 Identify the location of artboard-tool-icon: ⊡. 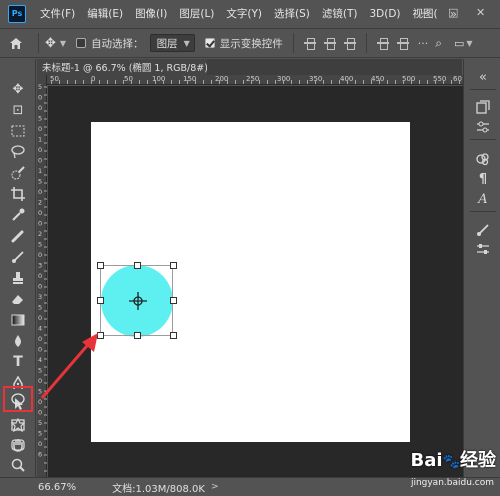
(18, 110).